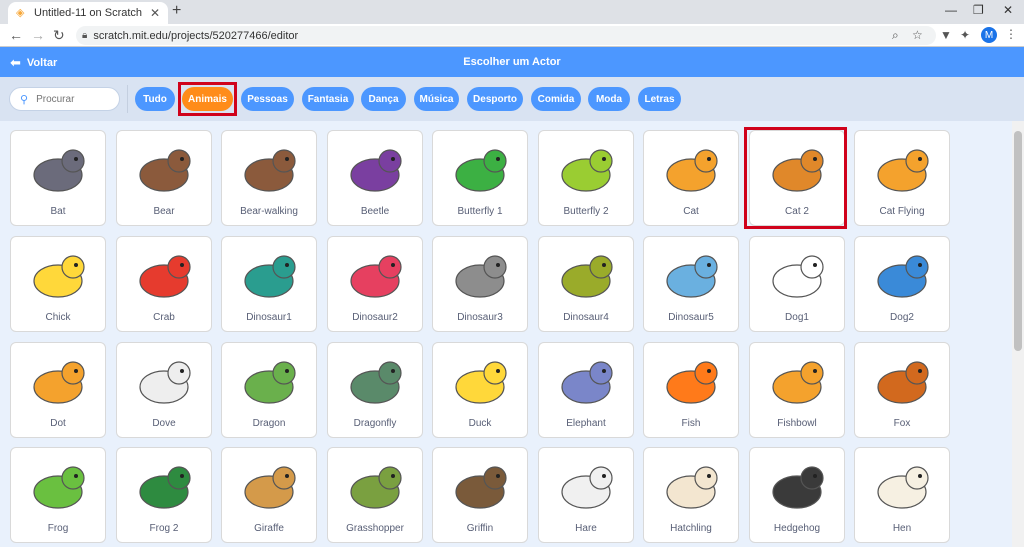 The height and width of the screenshot is (547, 1024). I want to click on sprite-name: Dinosaur1, so click(269, 317).